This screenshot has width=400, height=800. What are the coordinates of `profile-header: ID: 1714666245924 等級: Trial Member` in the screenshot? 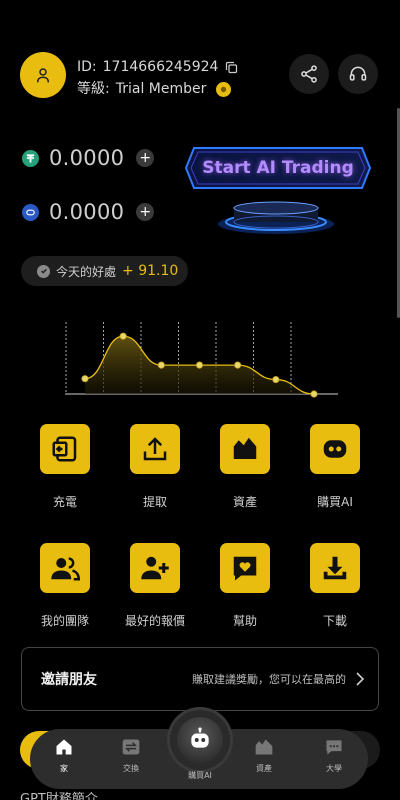 It's located at (200, 75).